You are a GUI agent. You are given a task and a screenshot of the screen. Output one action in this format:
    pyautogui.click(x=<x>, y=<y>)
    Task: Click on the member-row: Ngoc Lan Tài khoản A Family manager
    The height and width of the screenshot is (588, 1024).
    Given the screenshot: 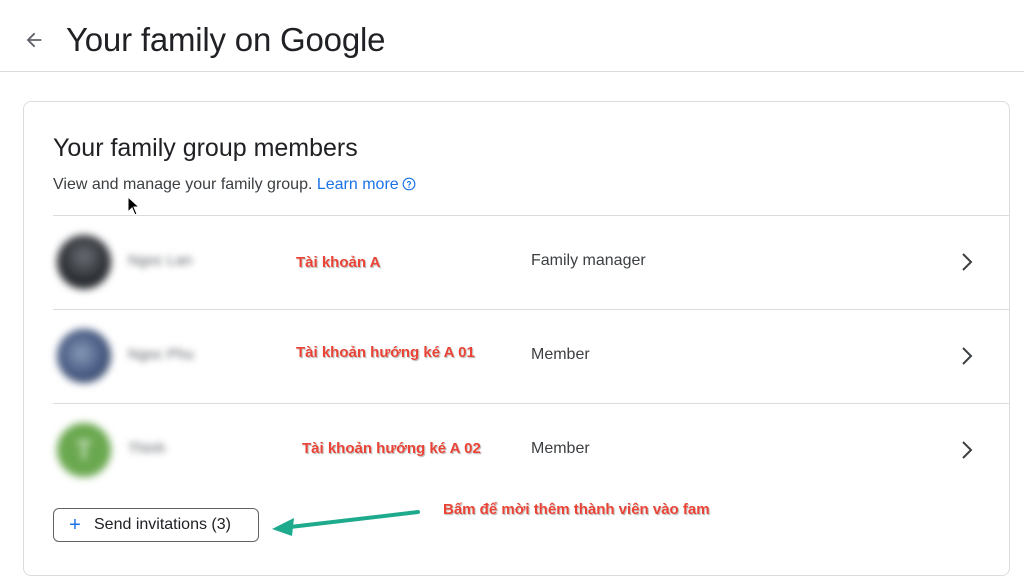 What is the action you would take?
    pyautogui.click(x=531, y=262)
    